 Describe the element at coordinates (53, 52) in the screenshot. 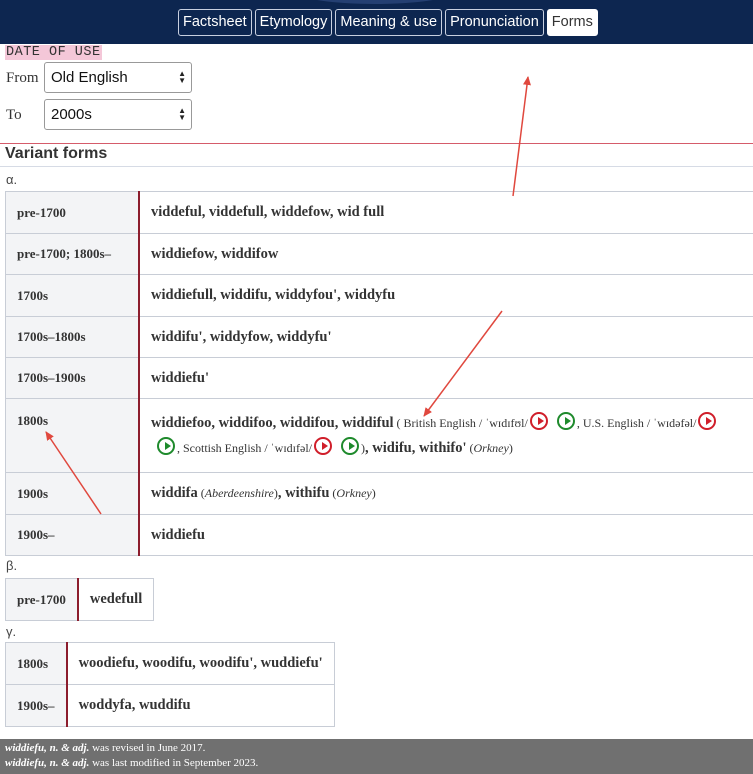

I see `date-of-use-title: DATE OF USE` at that location.